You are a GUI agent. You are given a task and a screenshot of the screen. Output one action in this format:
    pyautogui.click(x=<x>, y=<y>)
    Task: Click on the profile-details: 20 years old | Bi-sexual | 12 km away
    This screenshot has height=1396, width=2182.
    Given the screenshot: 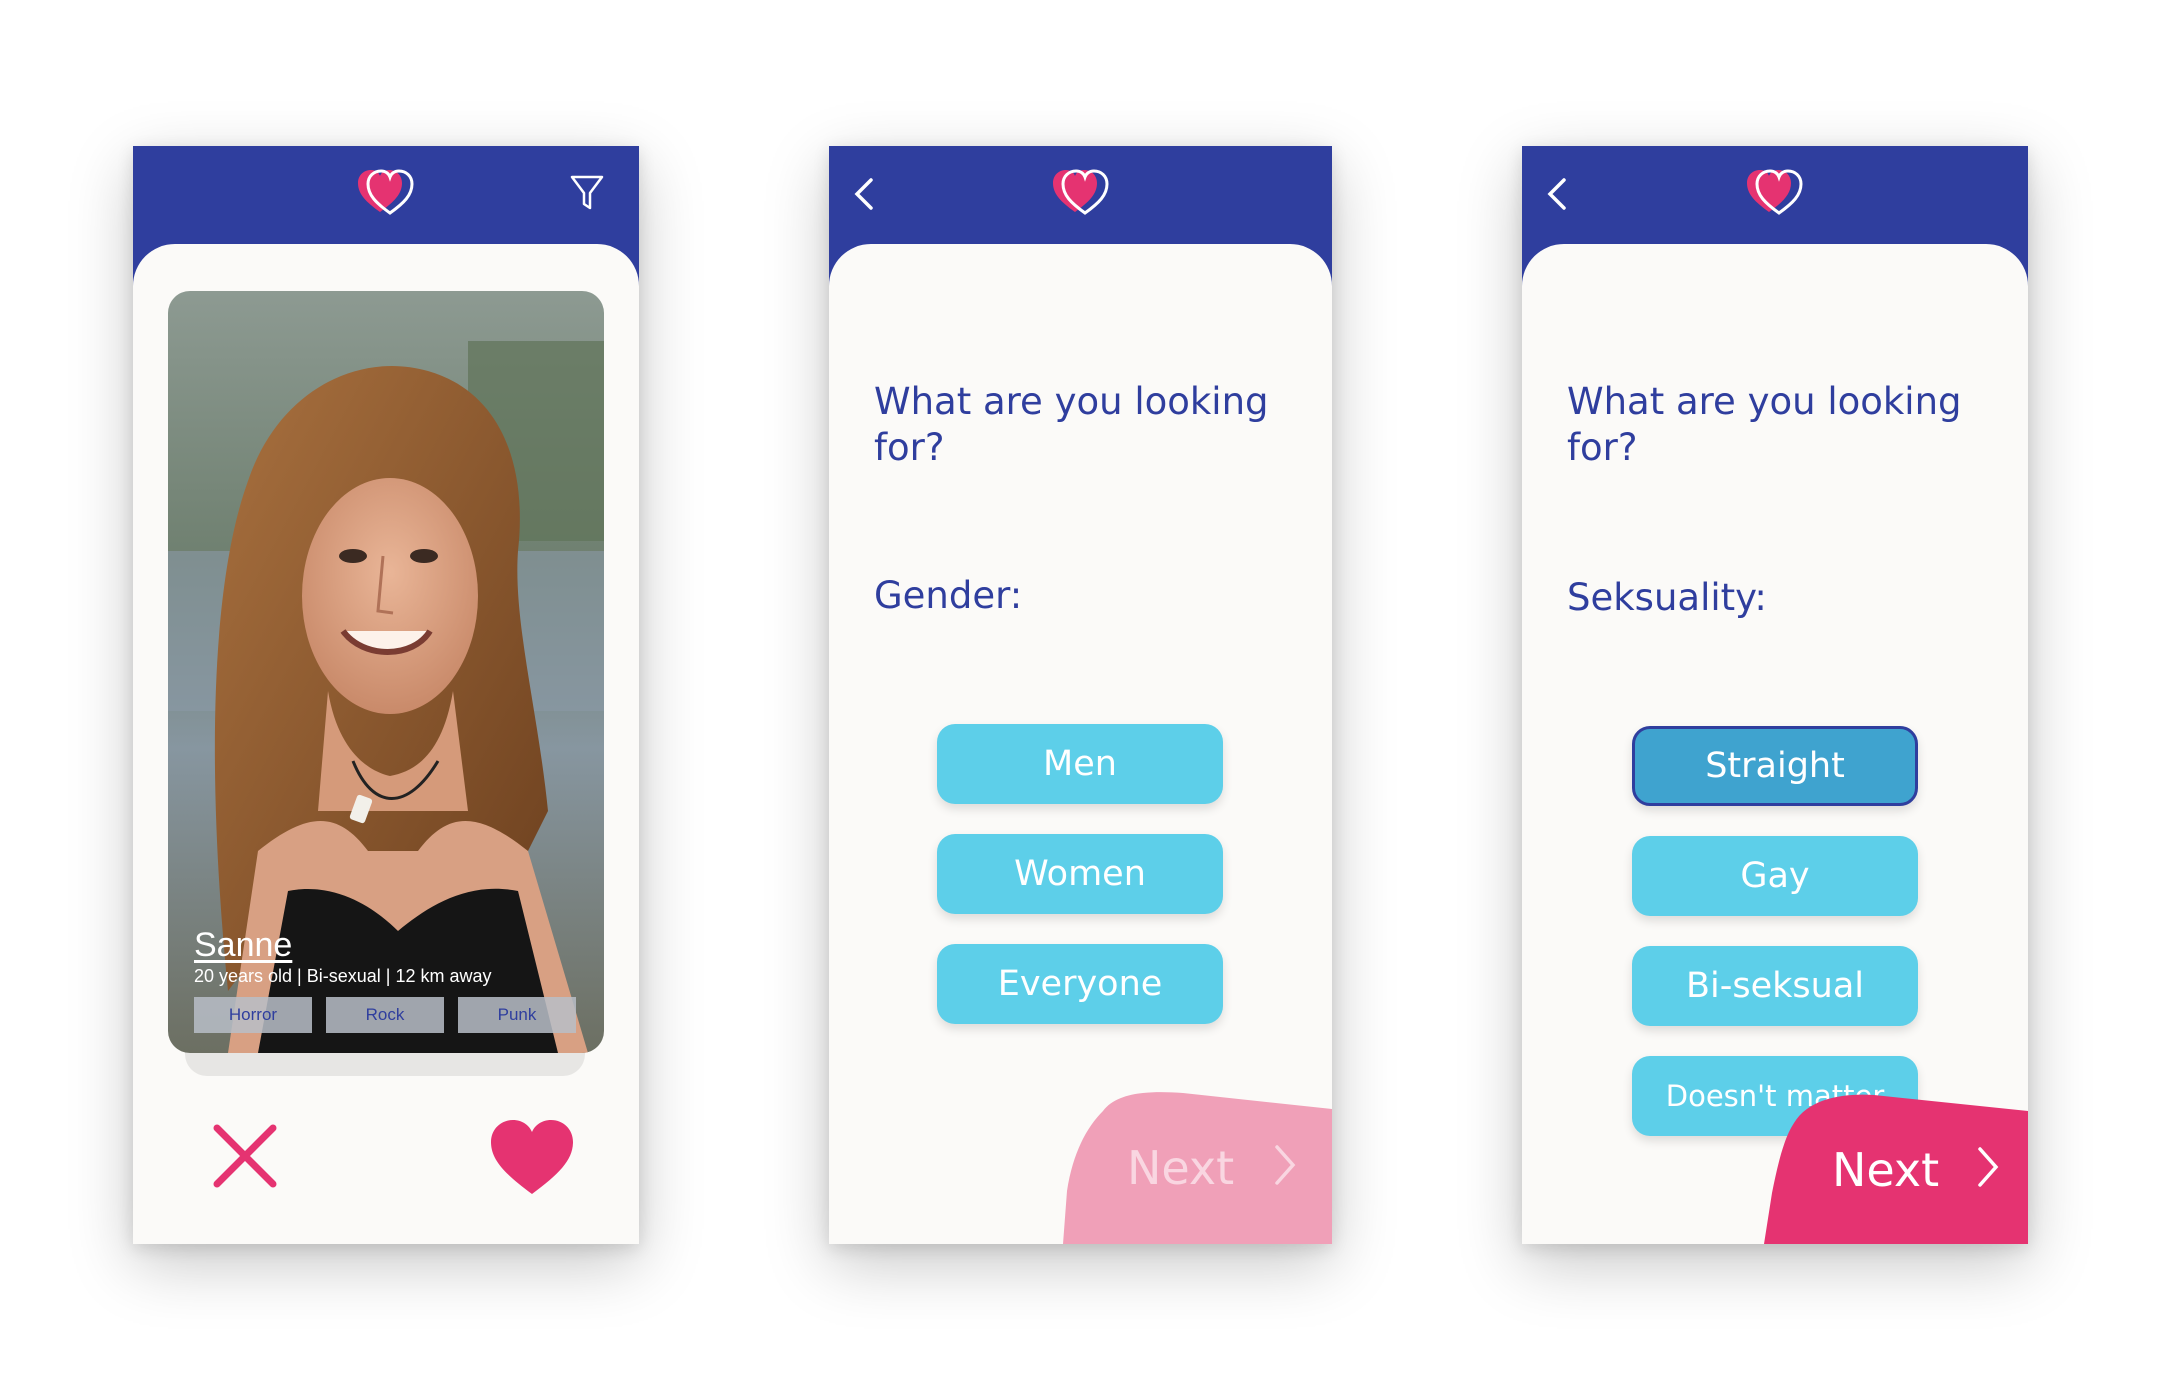 What is the action you would take?
    pyautogui.click(x=343, y=976)
    